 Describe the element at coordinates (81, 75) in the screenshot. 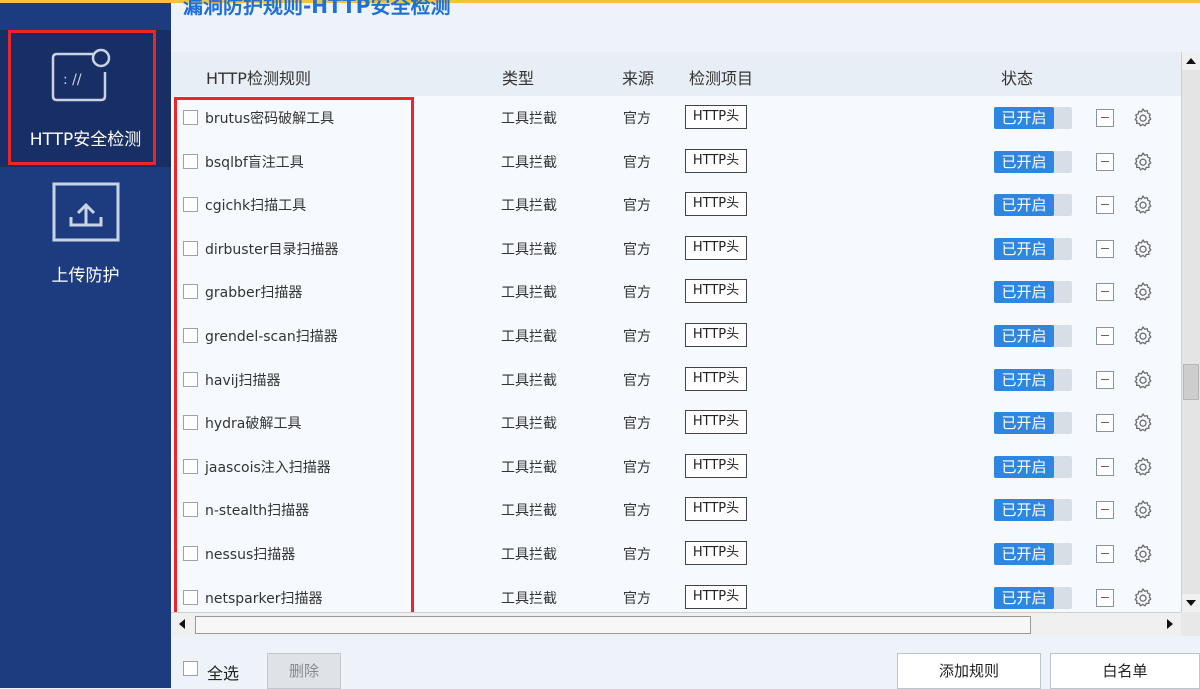

I see `http-shield-icon: : //` at that location.